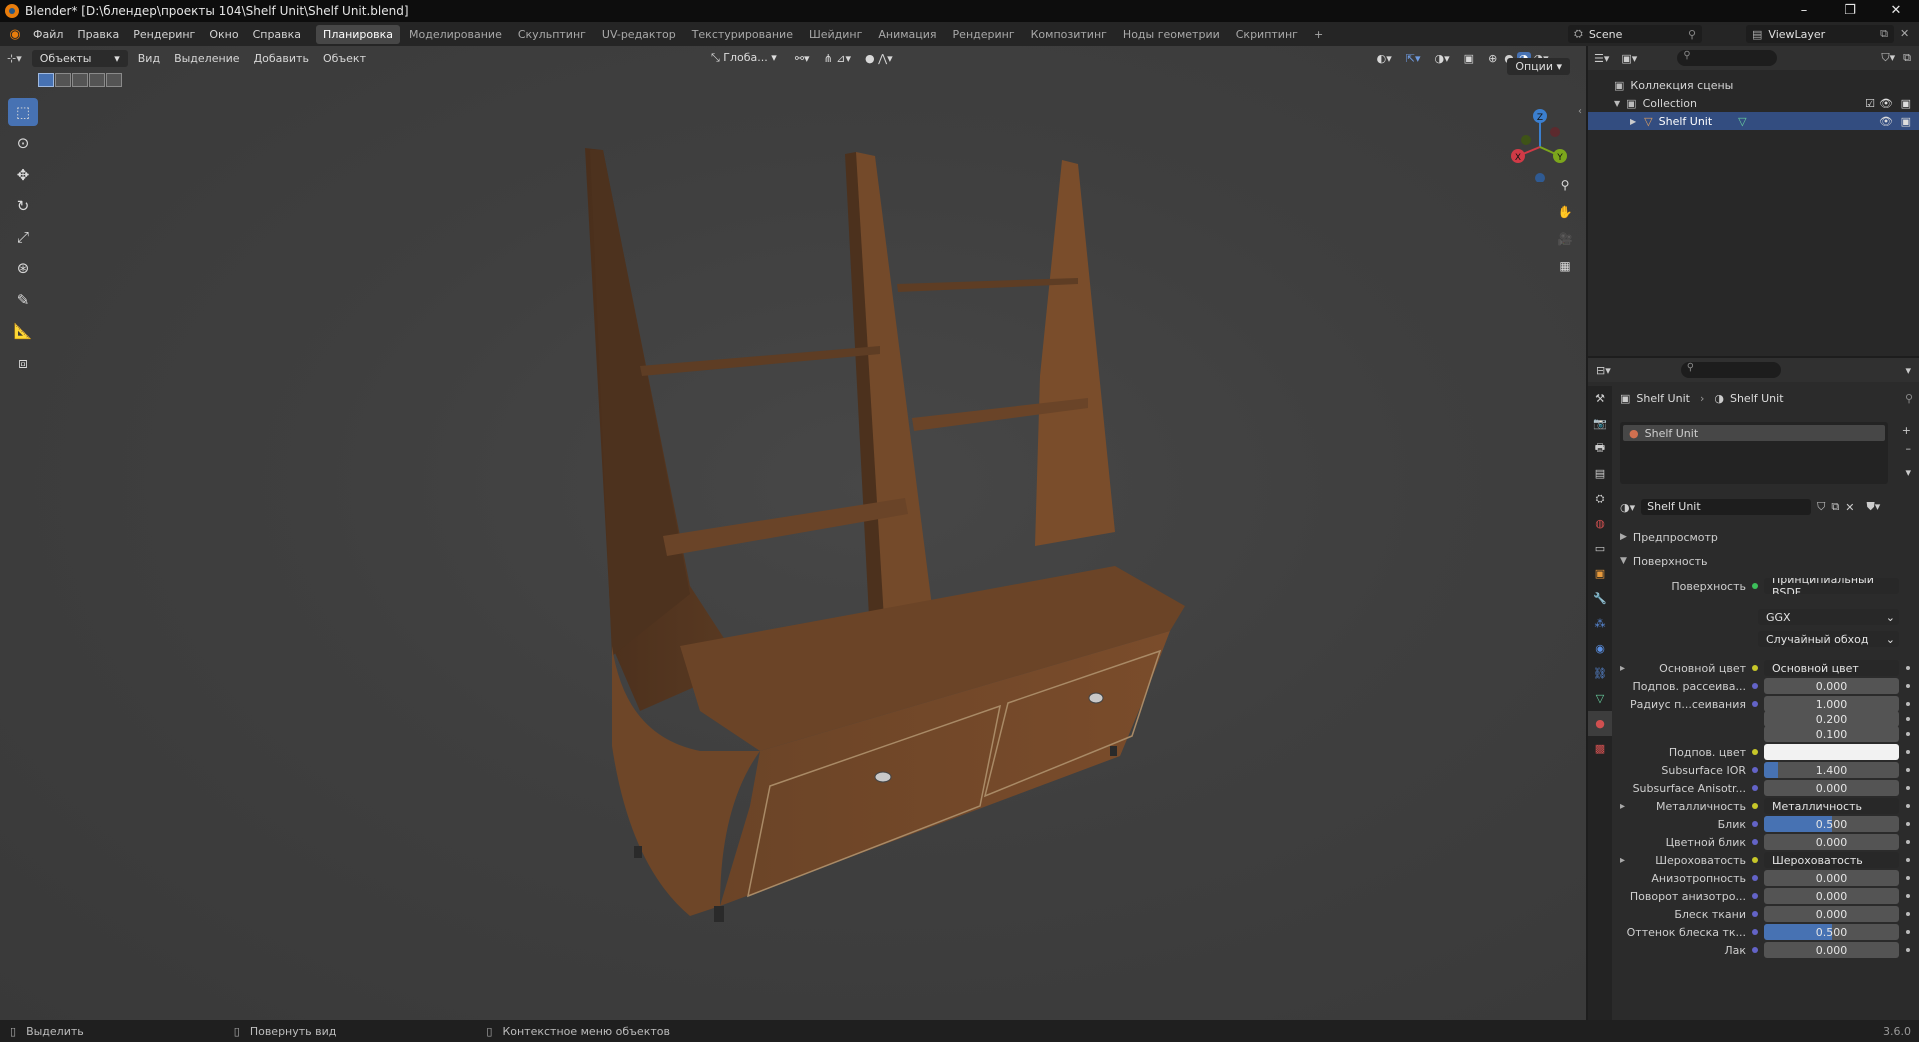 This screenshot has height=1042, width=1919. Describe the element at coordinates (223, 34) in the screenshot. I see `menu-window: Окно` at that location.